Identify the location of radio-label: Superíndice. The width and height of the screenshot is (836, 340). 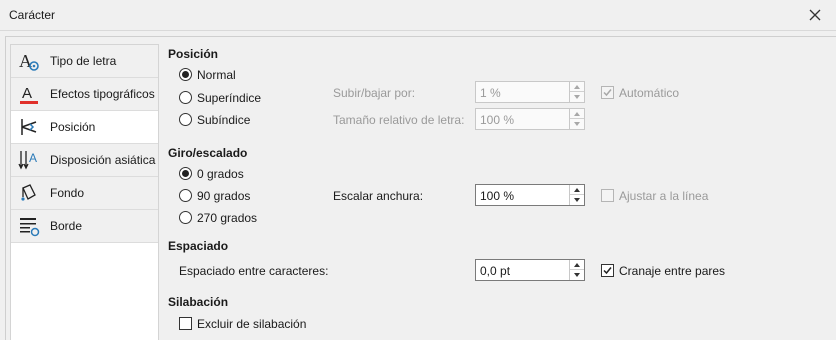
(229, 98).